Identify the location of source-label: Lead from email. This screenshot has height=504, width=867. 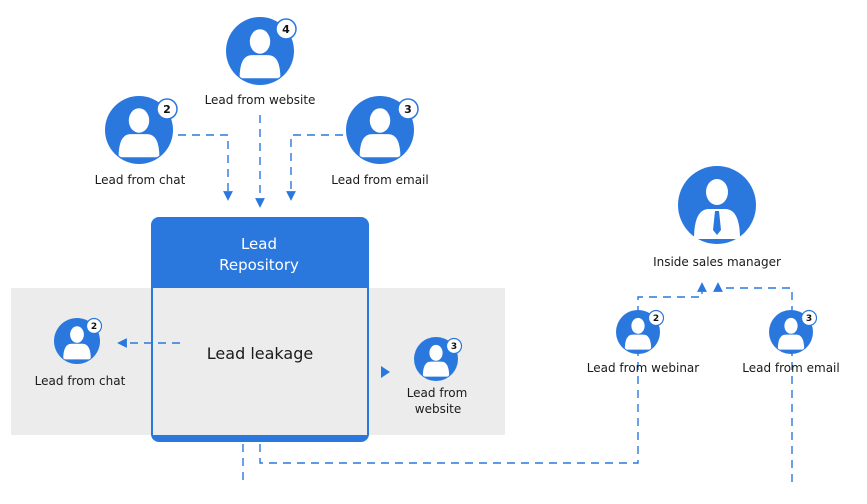
(379, 180).